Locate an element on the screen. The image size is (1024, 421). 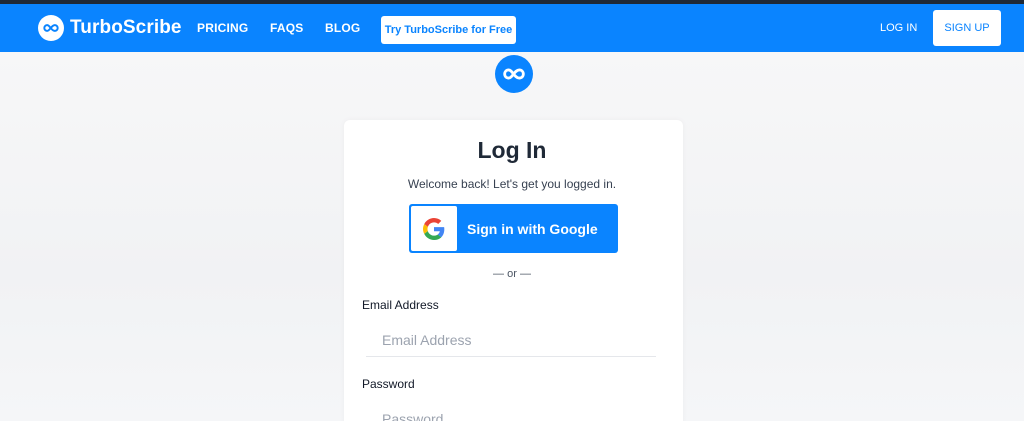
password-label: Password is located at coordinates (388, 384).